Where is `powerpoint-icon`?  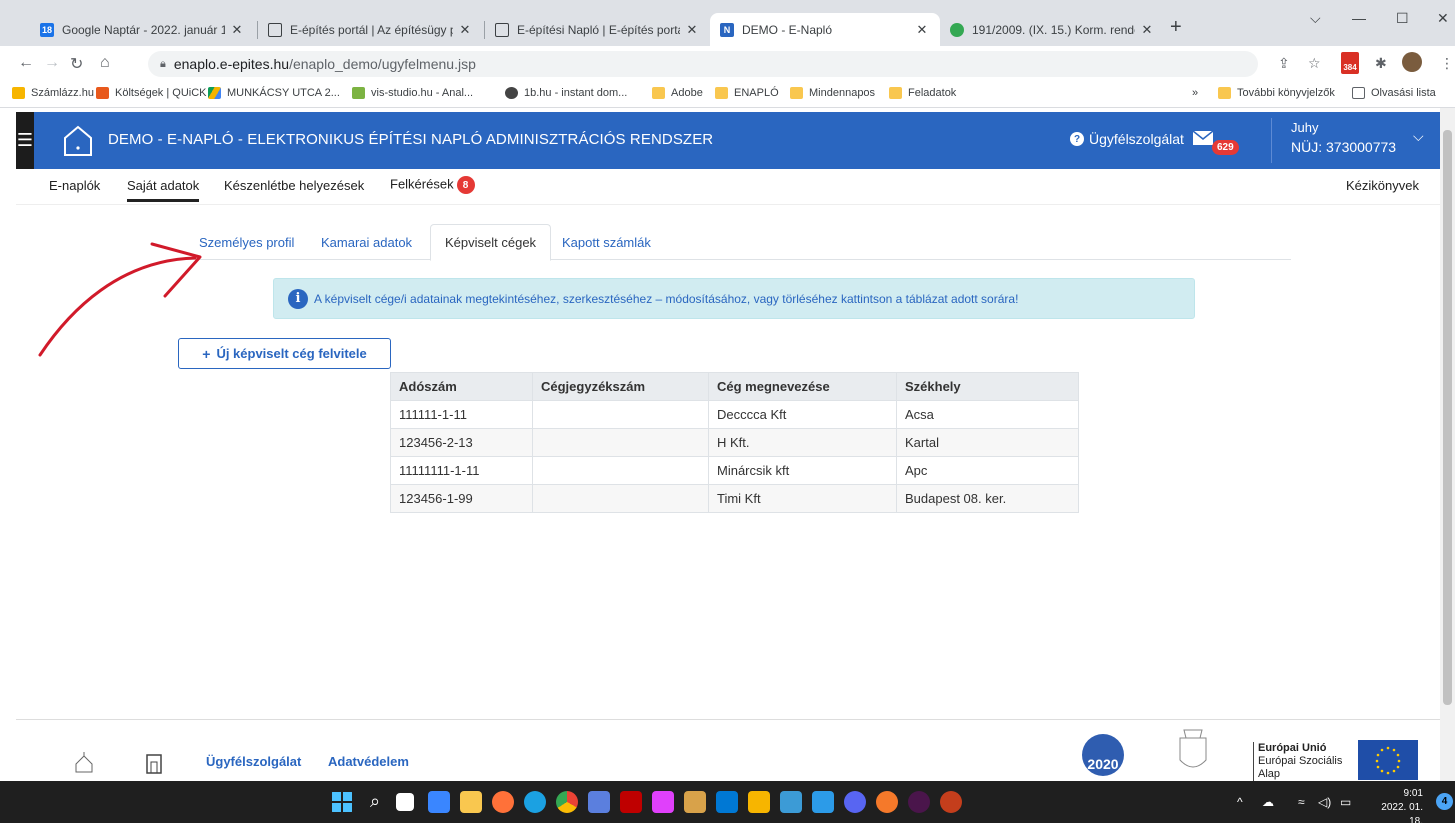
powerpoint-icon is located at coordinates (951, 802).